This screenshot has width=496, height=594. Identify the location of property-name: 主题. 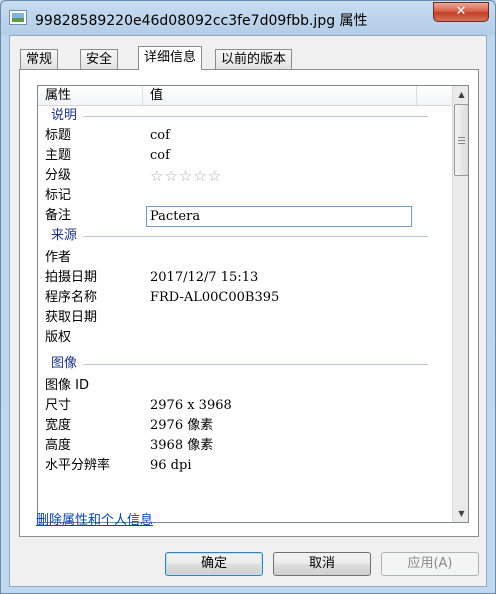
(58, 155).